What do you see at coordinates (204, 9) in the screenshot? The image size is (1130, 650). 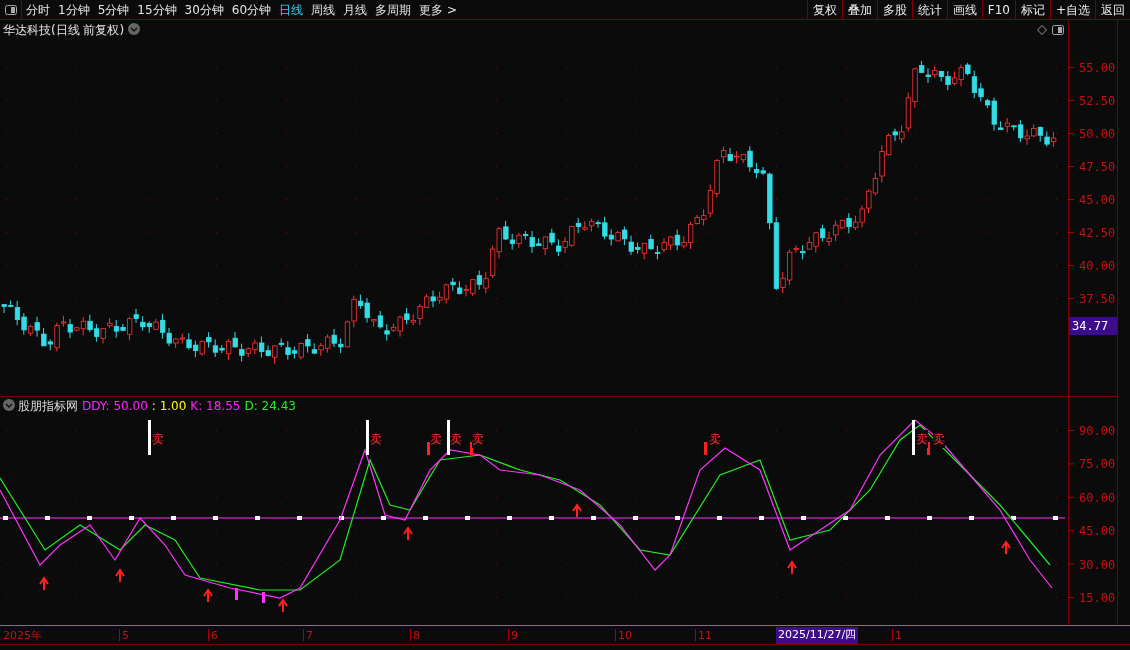 I see `period-tab: 30分钟` at bounding box center [204, 9].